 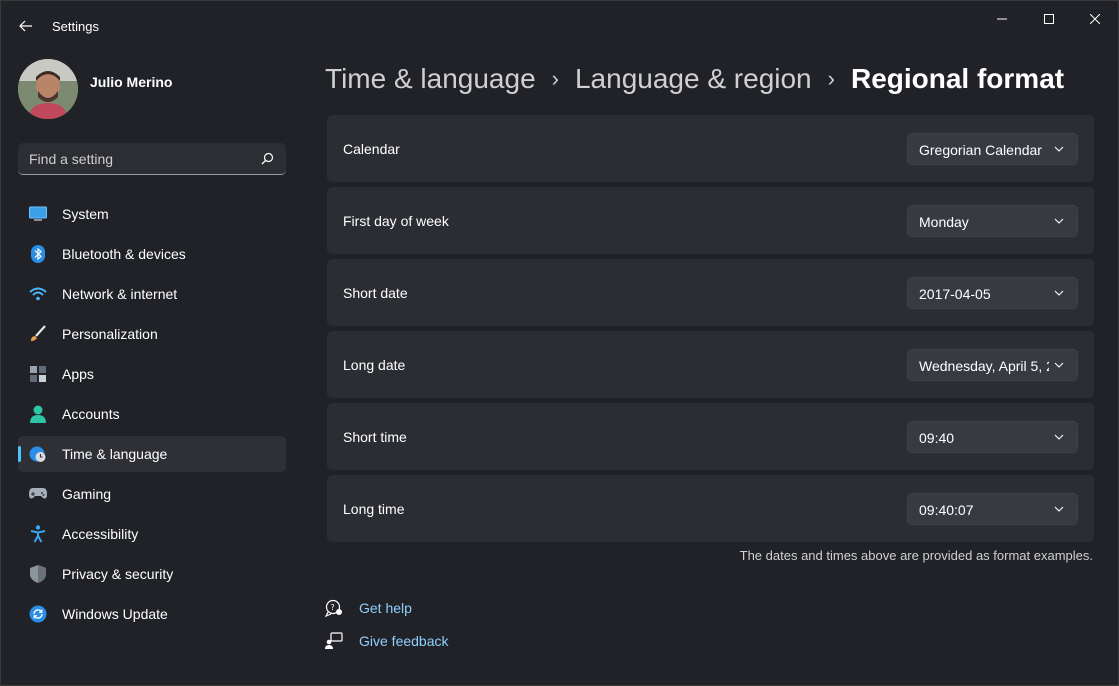 I want to click on sidebar-item-accounts: Accounts, so click(x=152, y=414).